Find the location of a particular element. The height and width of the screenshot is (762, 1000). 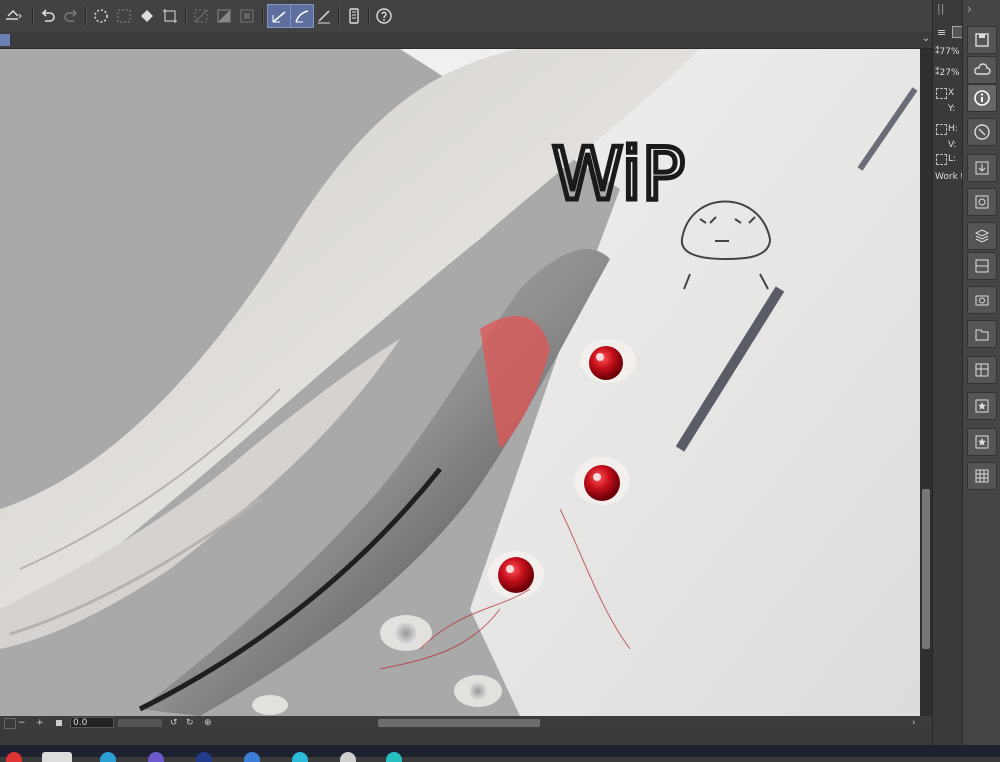

zoom-readout-2: ⁑27% is located at coordinates (947, 73).